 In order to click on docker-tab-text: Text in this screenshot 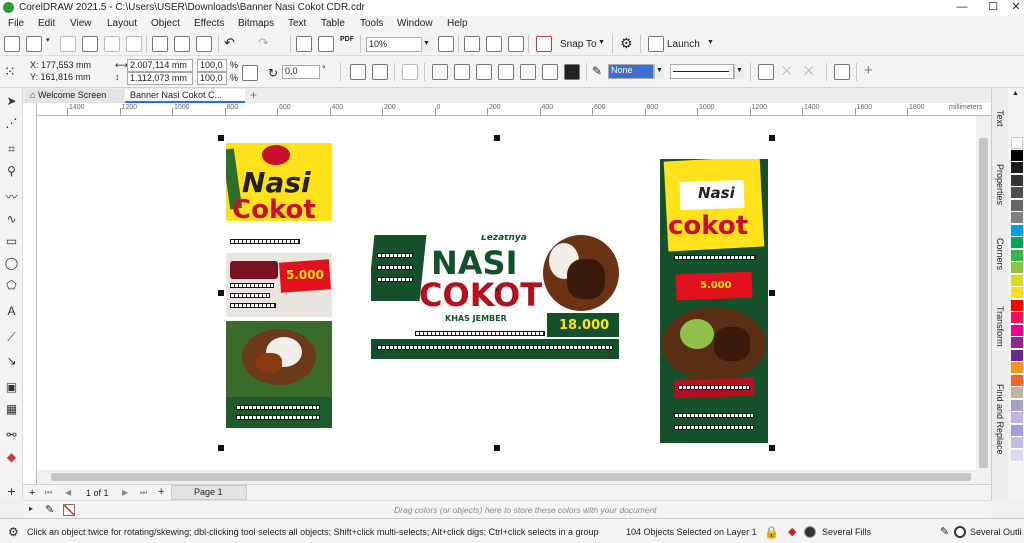, I will do `click(1000, 118)`.